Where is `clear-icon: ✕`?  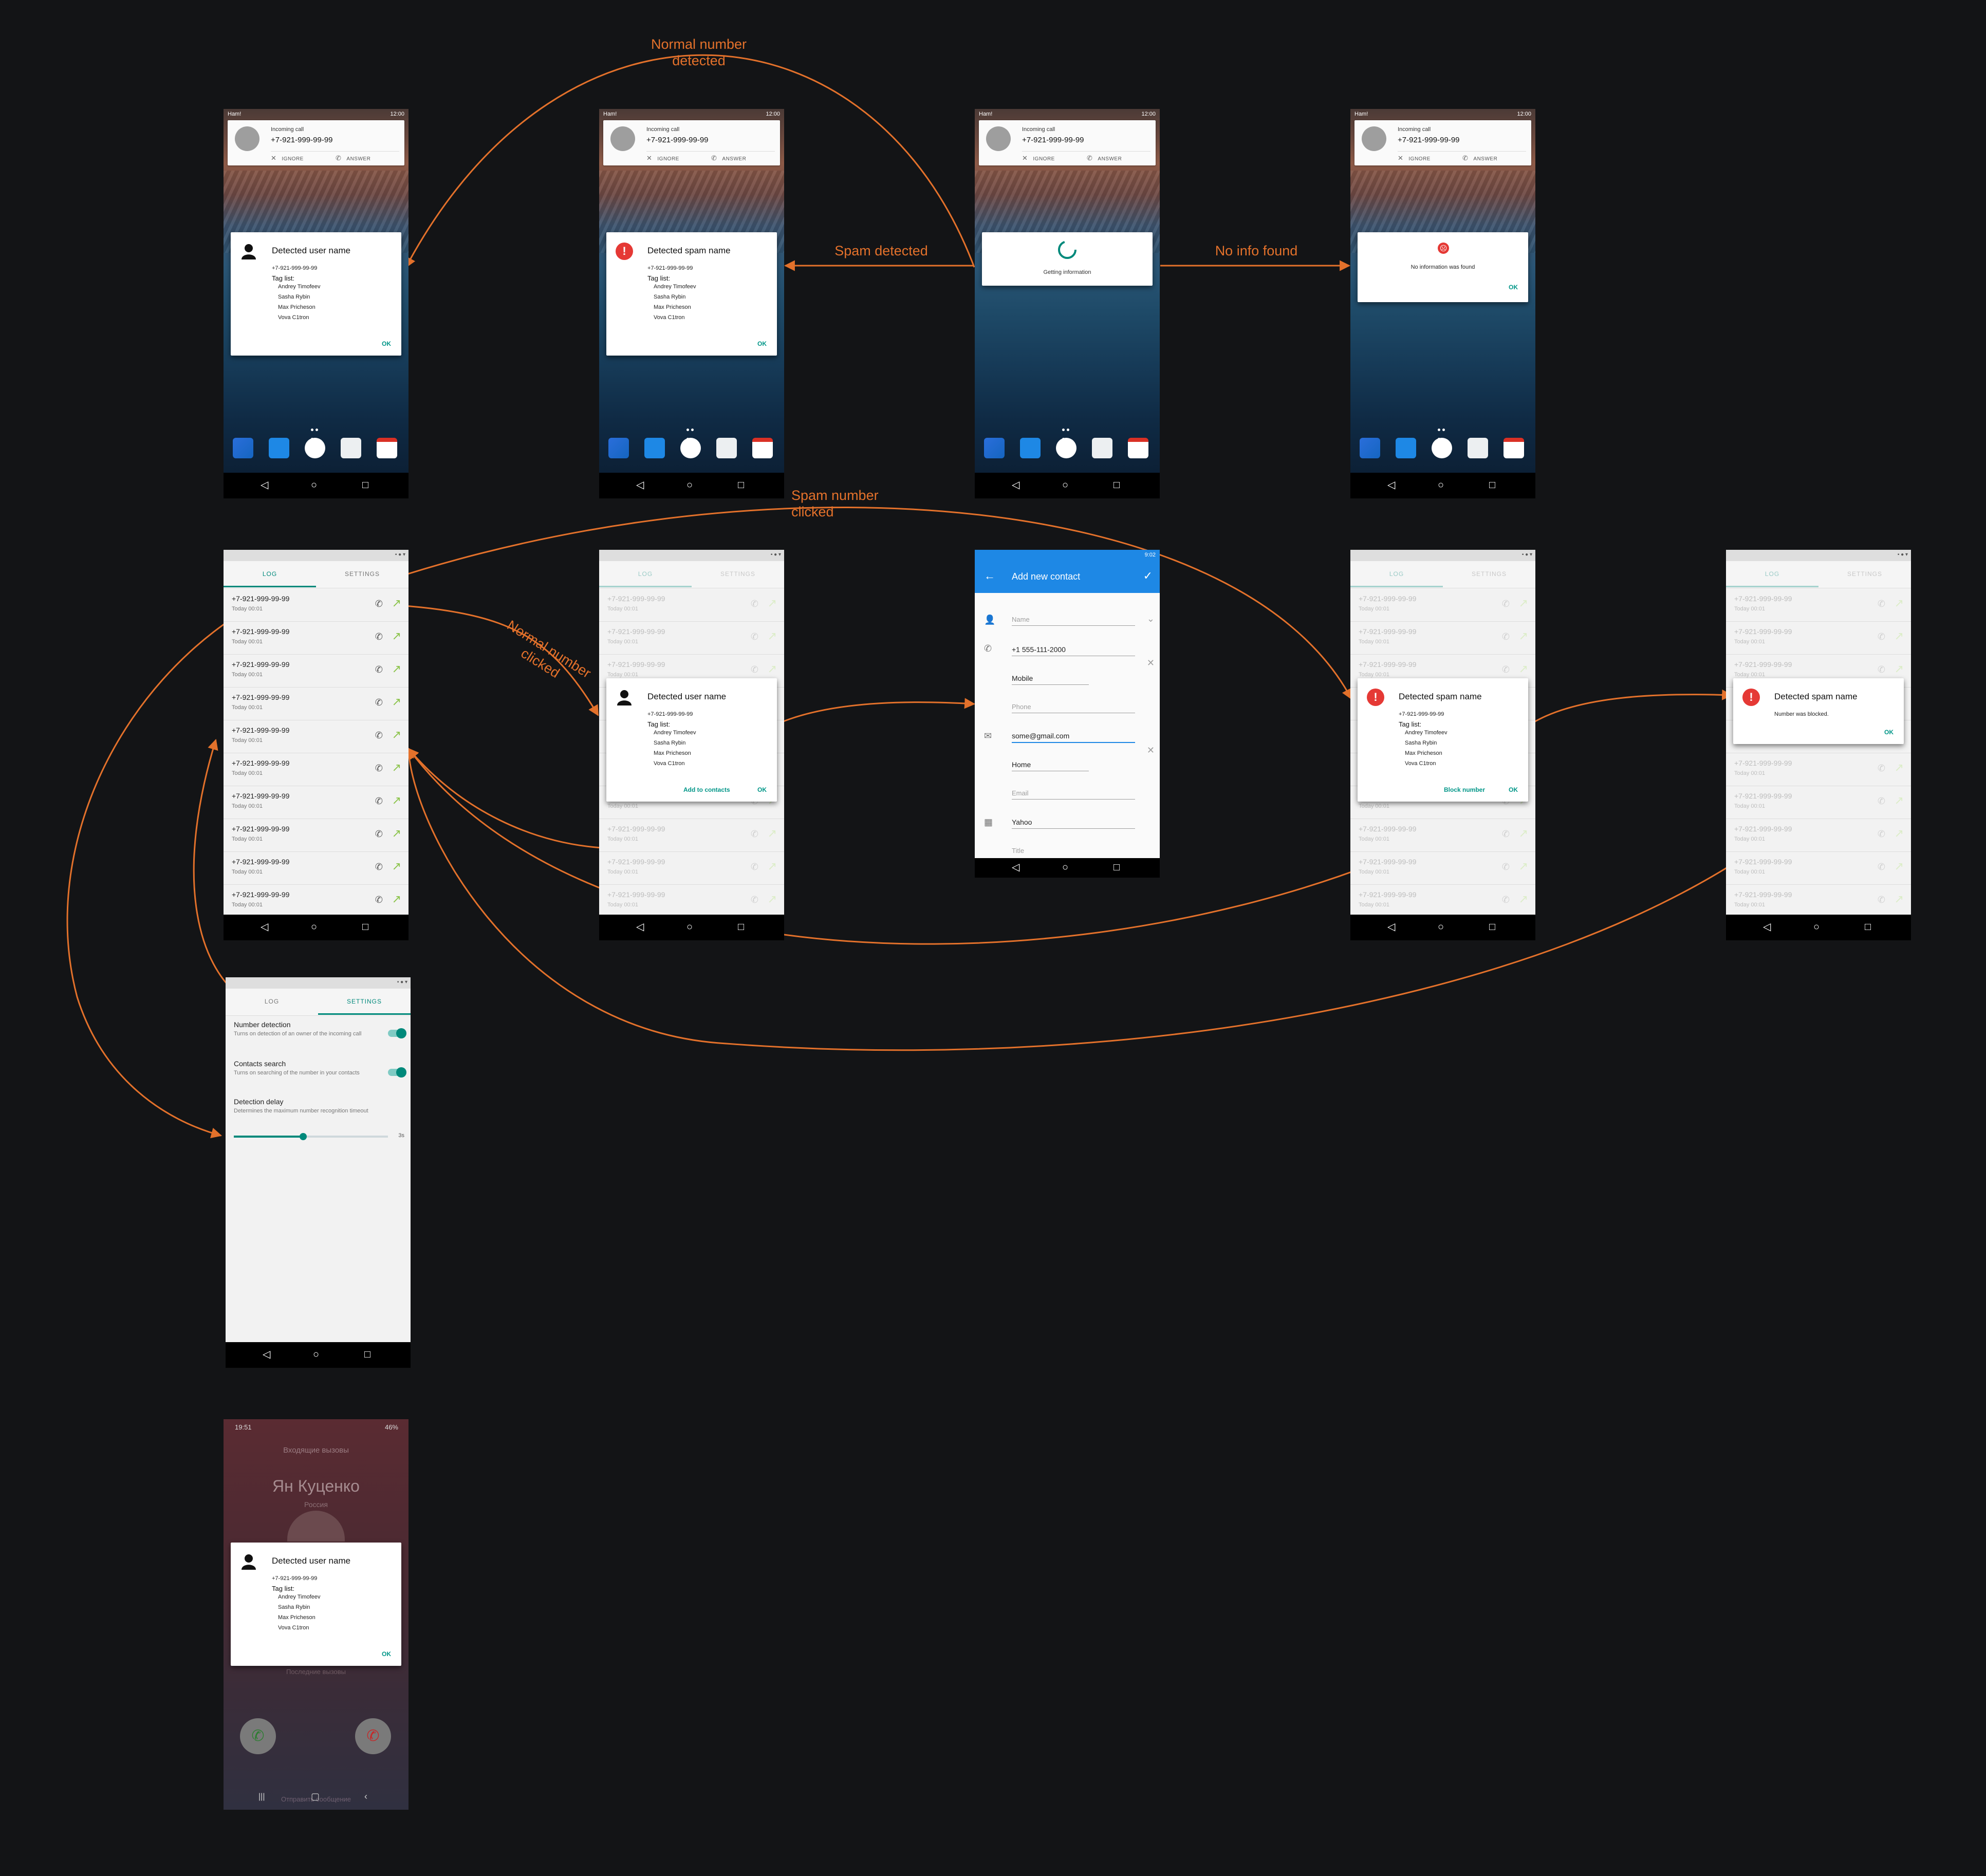 clear-icon: ✕ is located at coordinates (1151, 751).